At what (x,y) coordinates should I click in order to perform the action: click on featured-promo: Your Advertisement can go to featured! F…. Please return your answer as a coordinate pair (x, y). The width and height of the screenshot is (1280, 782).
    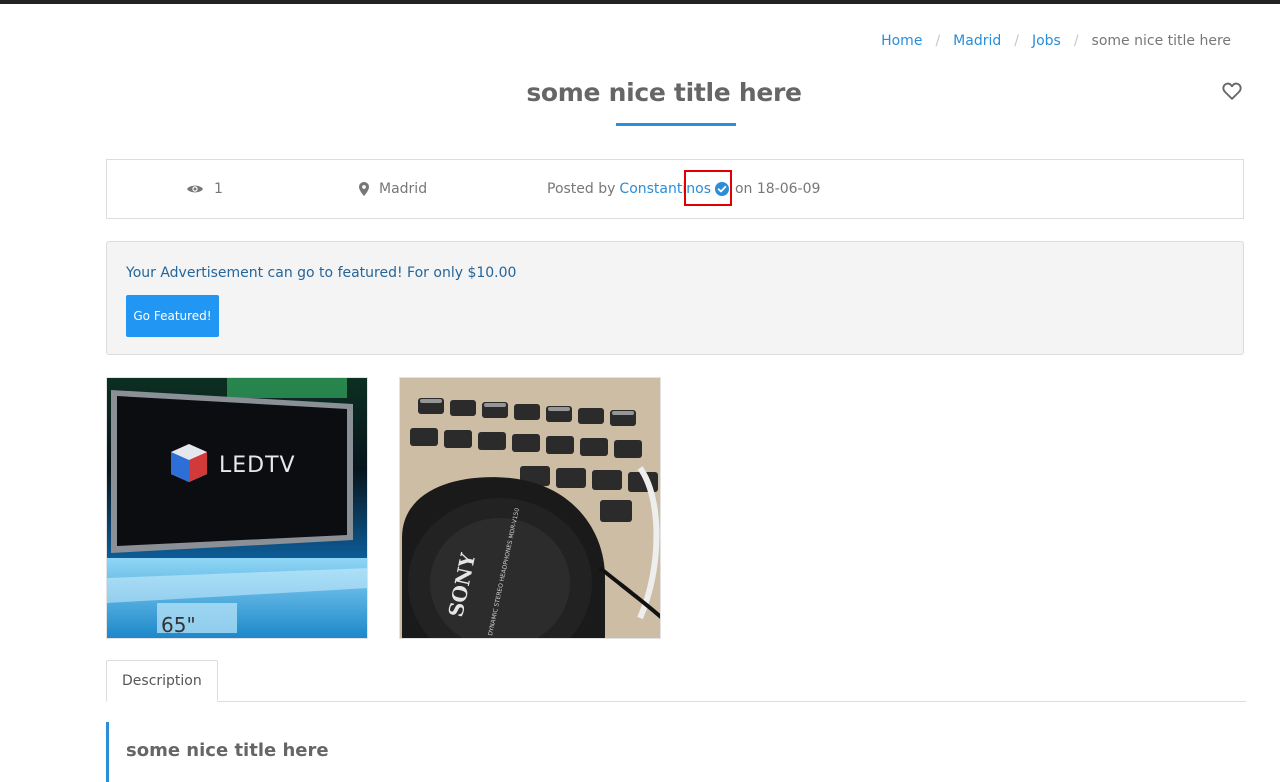
    Looking at the image, I should click on (675, 298).